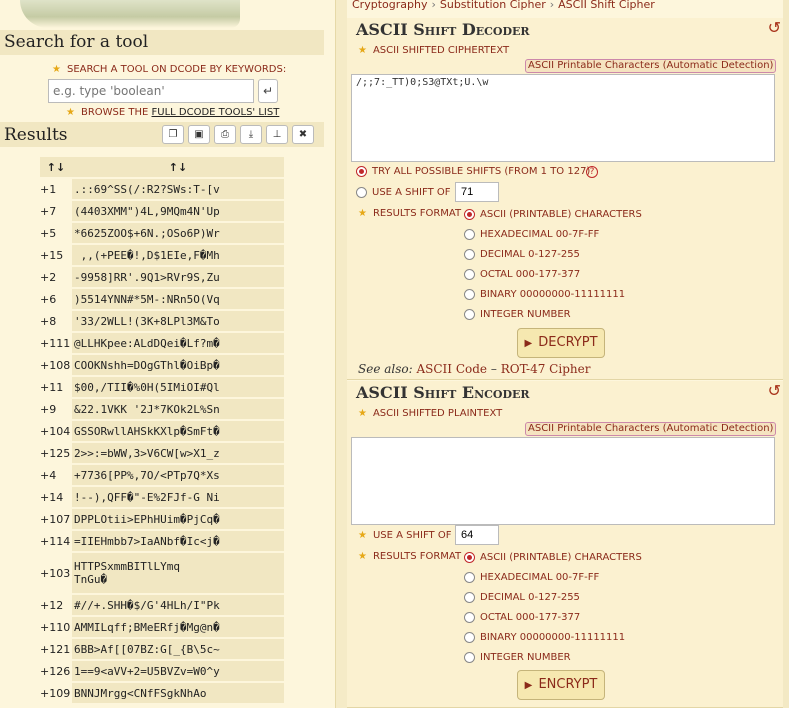 This screenshot has width=789, height=708. What do you see at coordinates (606, 5) in the screenshot?
I see `breadcrumb-ascii-shift: ASCII Shift Cipher` at bounding box center [606, 5].